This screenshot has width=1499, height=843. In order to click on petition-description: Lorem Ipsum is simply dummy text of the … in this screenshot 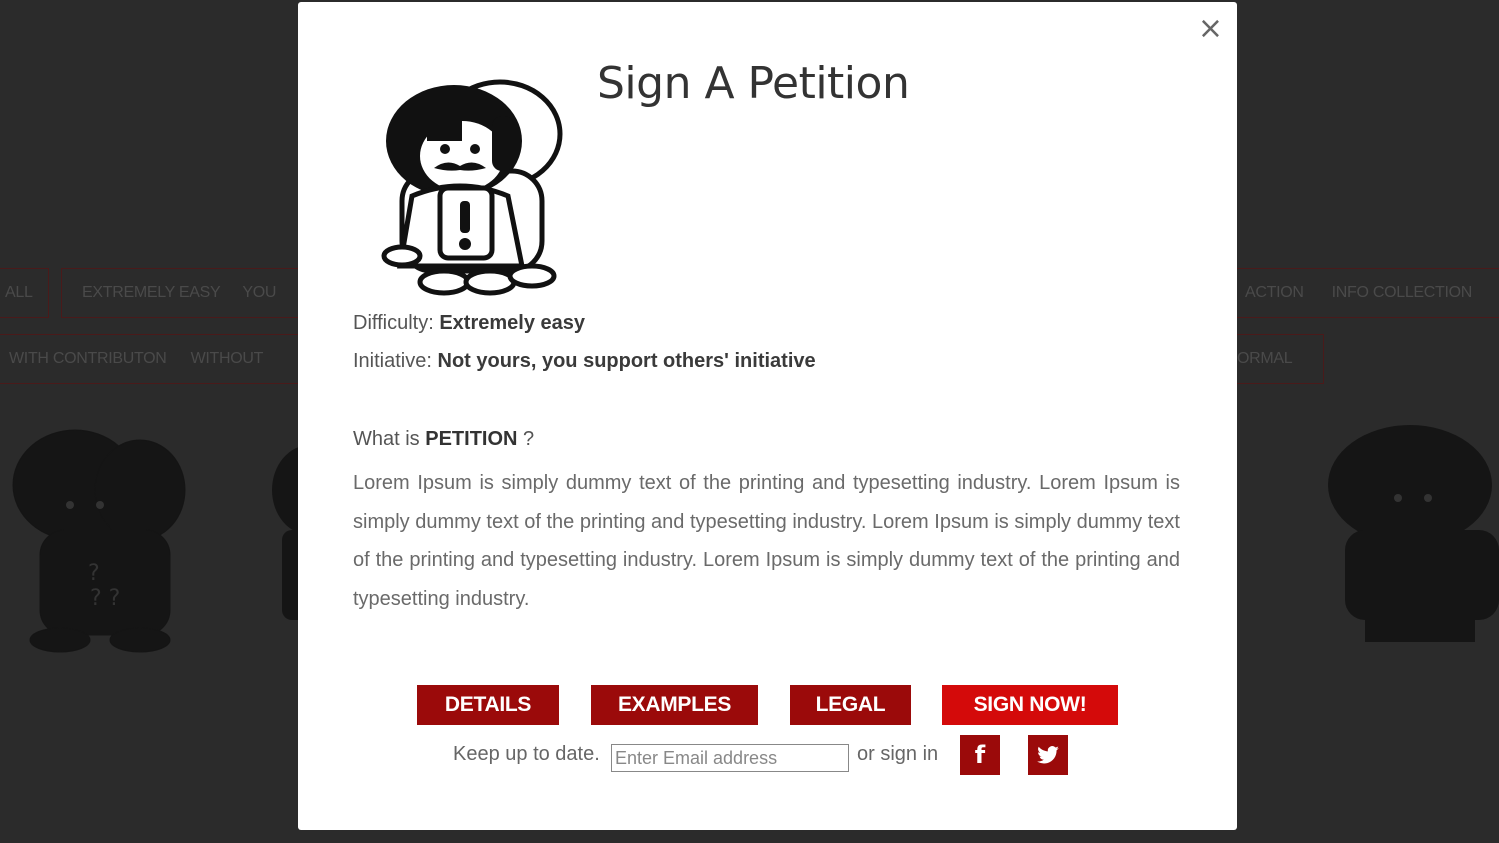, I will do `click(766, 541)`.